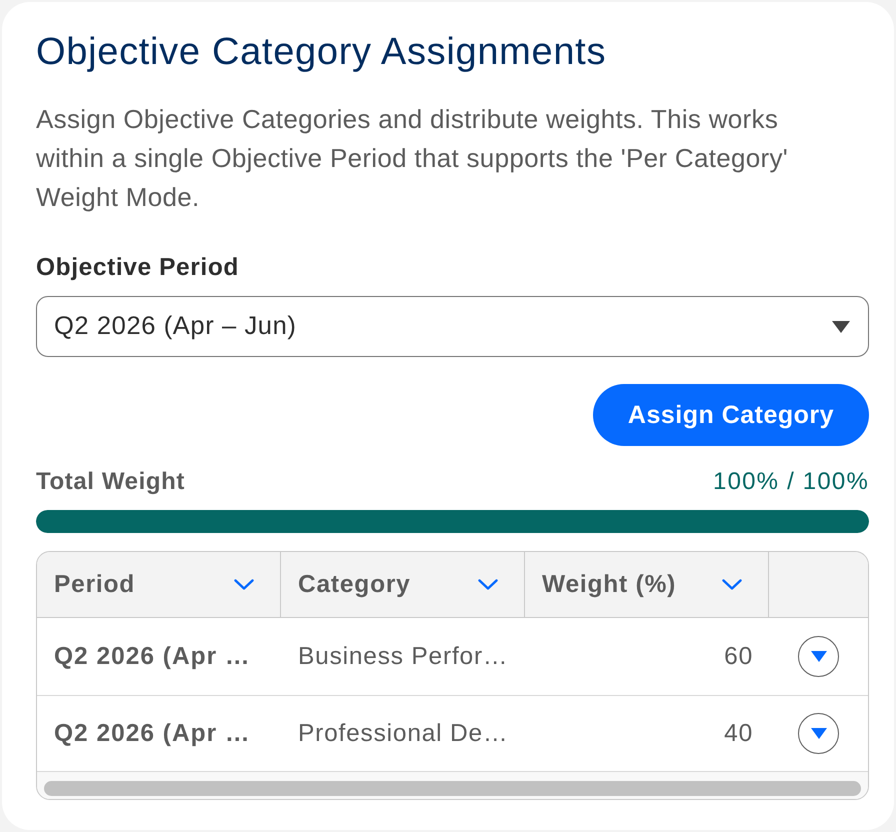 This screenshot has height=832, width=896. What do you see at coordinates (647, 584) in the screenshot?
I see `column-header: Weight (%)` at bounding box center [647, 584].